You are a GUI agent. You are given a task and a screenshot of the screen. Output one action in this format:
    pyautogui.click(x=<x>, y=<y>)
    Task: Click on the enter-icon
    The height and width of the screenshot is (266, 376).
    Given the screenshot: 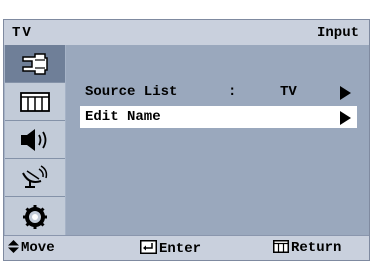 What is the action you would take?
    pyautogui.click(x=148, y=247)
    